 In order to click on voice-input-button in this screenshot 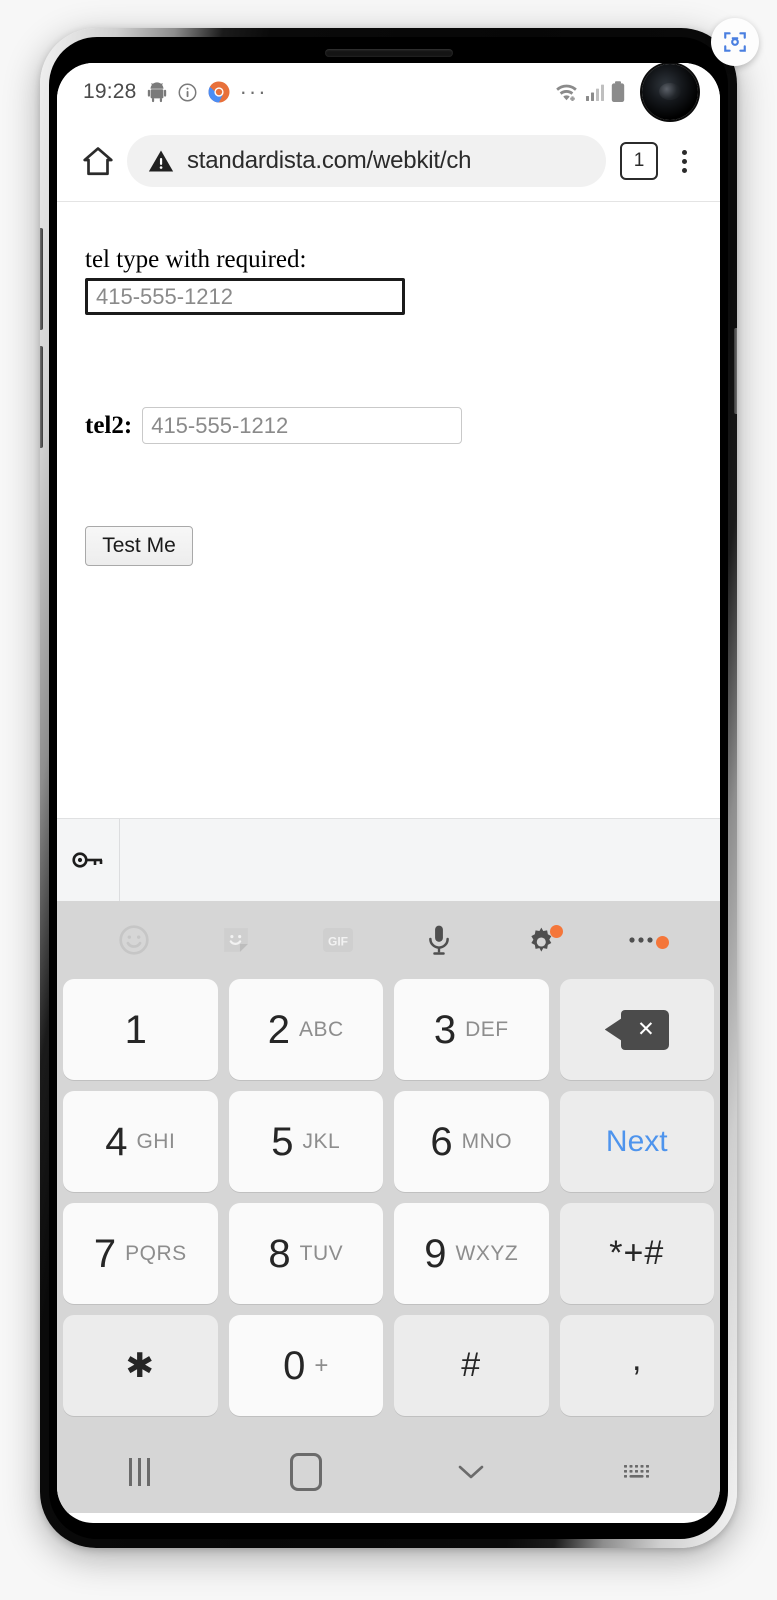, I will do `click(439, 940)`.